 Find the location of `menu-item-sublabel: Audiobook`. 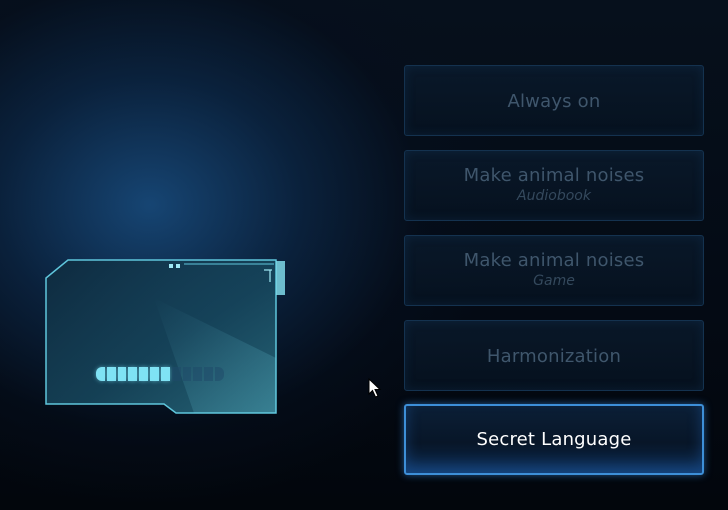

menu-item-sublabel: Audiobook is located at coordinates (554, 196).